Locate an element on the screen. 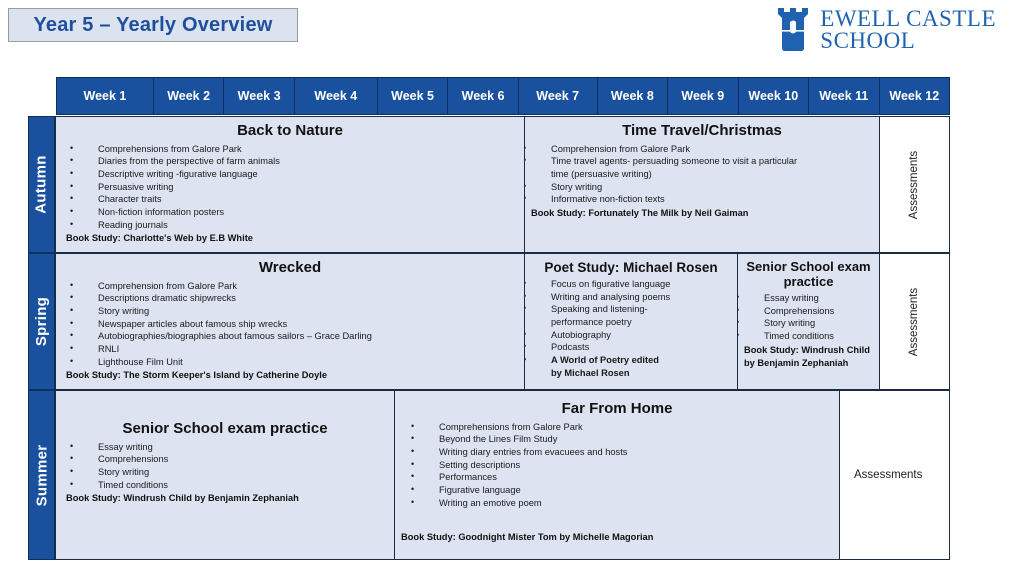  book-study-label-line2: by Benjamin Zephaniah is located at coordinates (796, 362).